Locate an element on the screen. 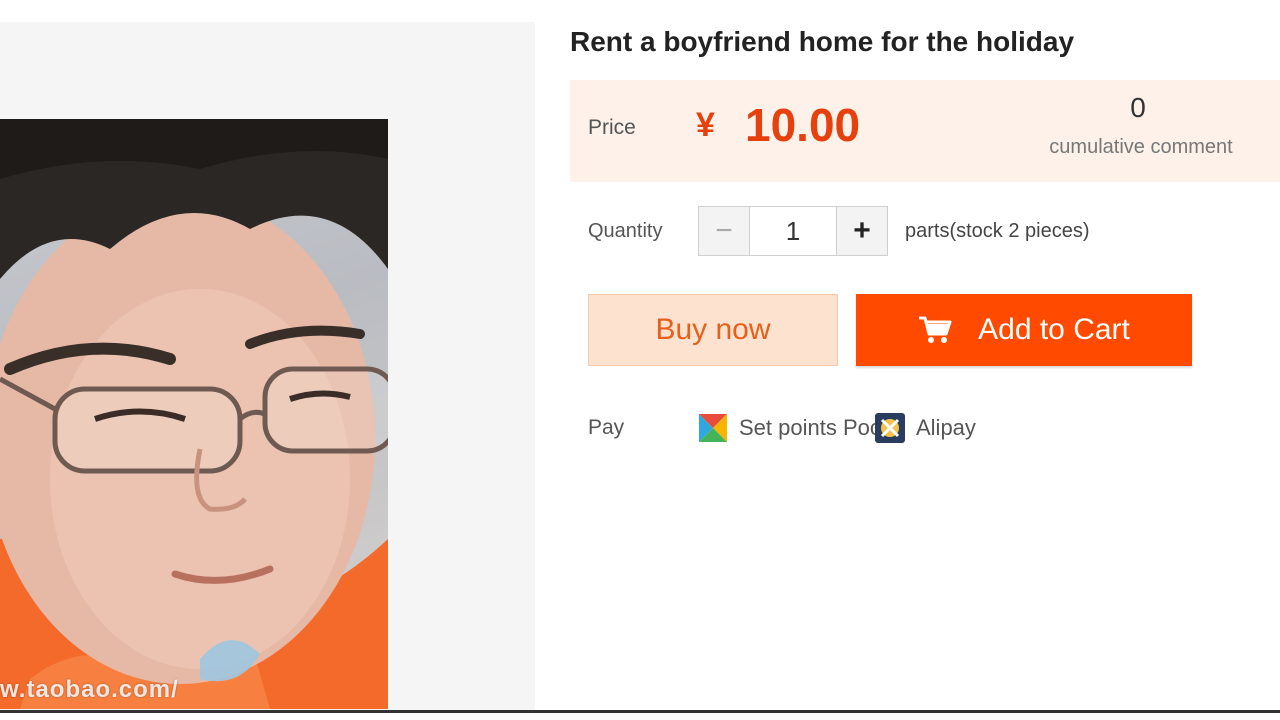 This screenshot has width=1280, height=720. quantity-decrease-button: − is located at coordinates (724, 231).